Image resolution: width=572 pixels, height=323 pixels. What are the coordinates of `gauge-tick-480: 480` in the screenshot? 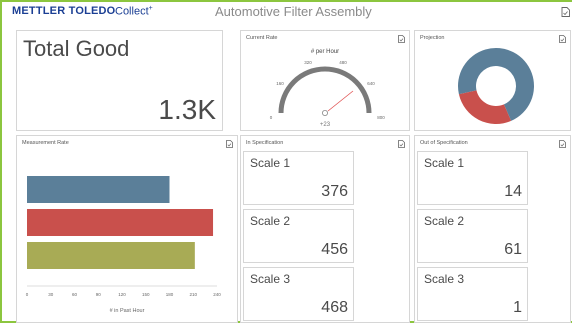 It's located at (343, 62).